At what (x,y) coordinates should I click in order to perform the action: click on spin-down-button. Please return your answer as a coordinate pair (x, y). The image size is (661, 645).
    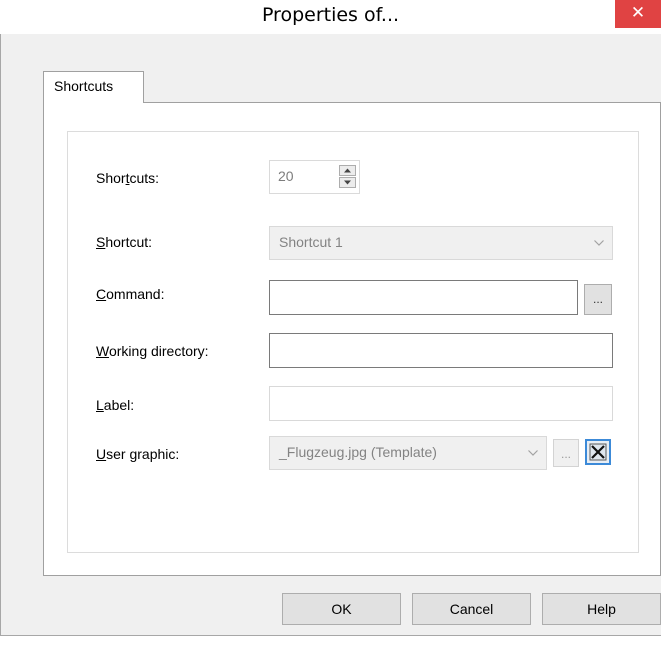
    Looking at the image, I should click on (347, 182).